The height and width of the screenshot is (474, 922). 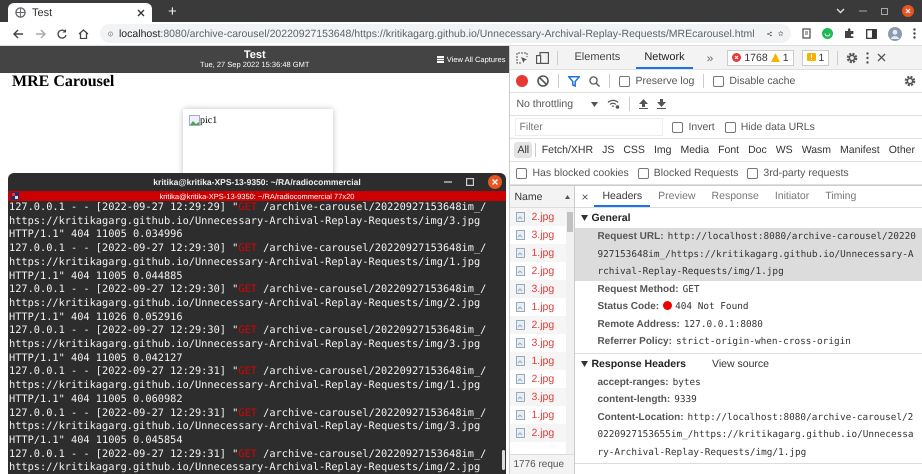 I want to click on issues-counter: 1, so click(x=816, y=58).